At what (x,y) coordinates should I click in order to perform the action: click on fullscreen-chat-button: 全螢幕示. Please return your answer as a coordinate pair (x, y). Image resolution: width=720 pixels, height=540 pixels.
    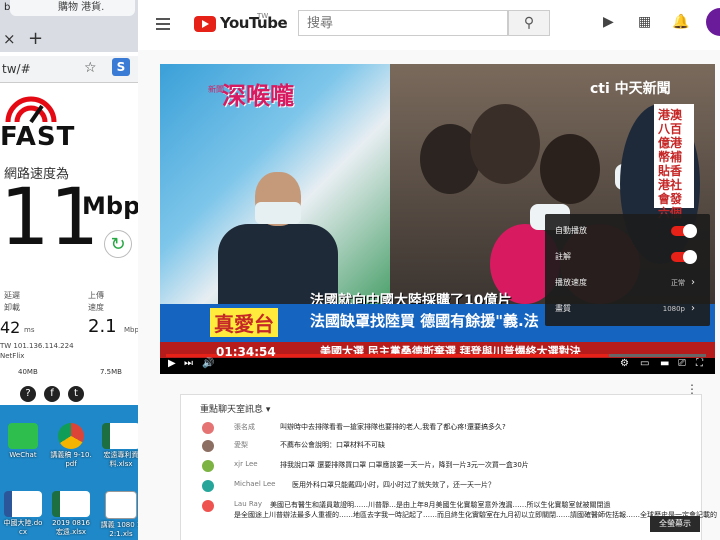
    Looking at the image, I should click on (675, 524).